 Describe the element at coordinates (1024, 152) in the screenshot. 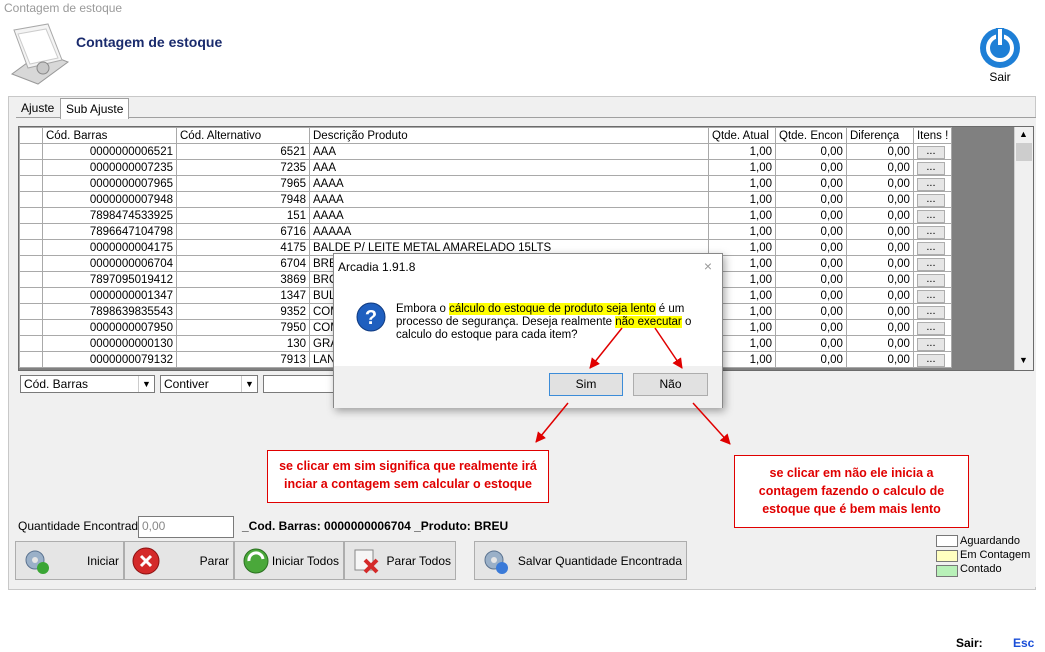

I see `scroll-thumb` at that location.